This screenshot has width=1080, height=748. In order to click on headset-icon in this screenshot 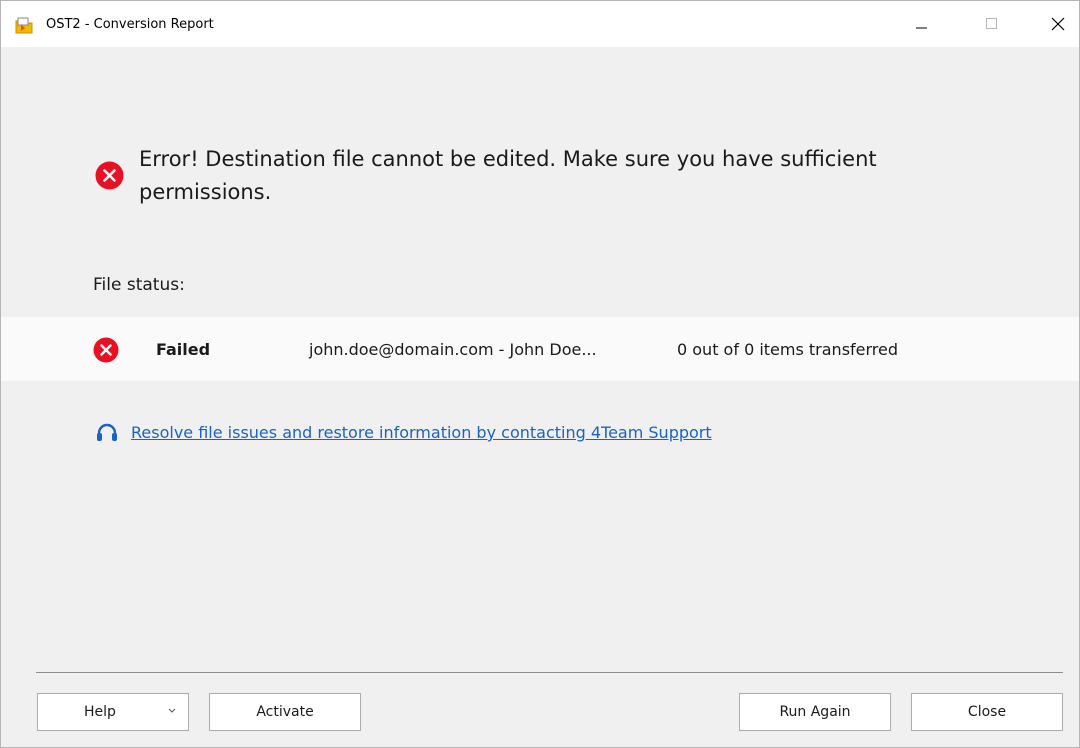, I will do `click(107, 433)`.